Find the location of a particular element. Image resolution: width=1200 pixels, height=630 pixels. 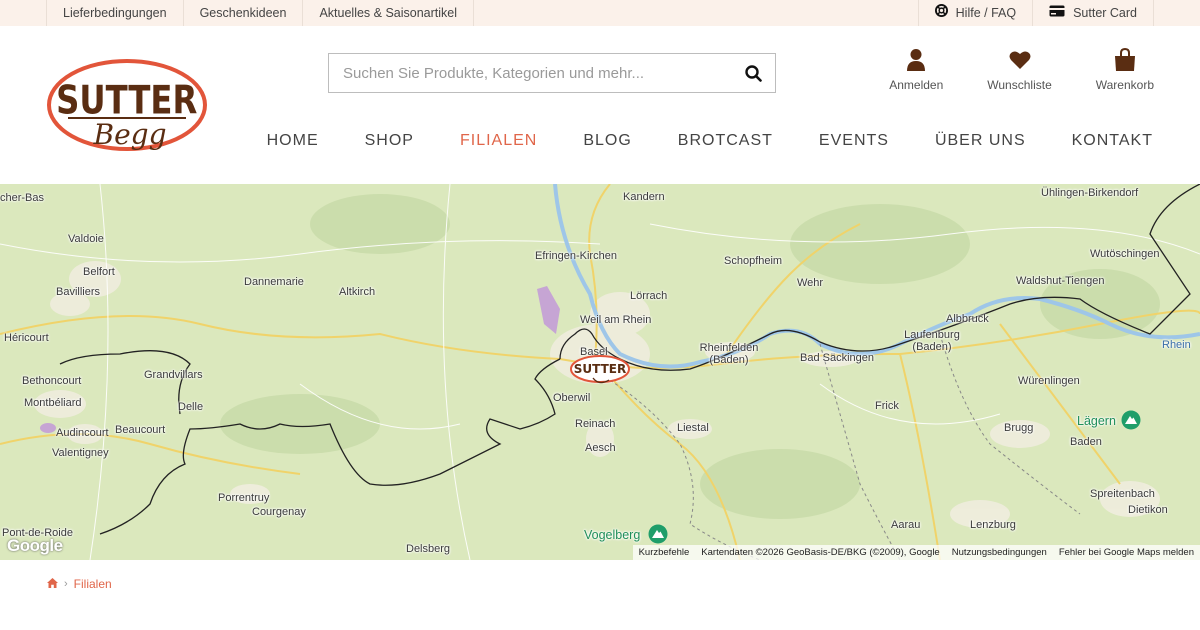

map-place-label: Belfort is located at coordinates (99, 272).